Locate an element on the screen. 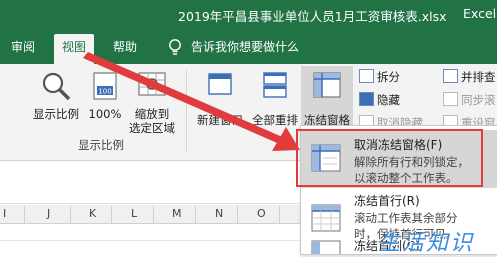 The image size is (497, 257). zoom-group-label: 显示比例 is located at coordinates (101, 145).